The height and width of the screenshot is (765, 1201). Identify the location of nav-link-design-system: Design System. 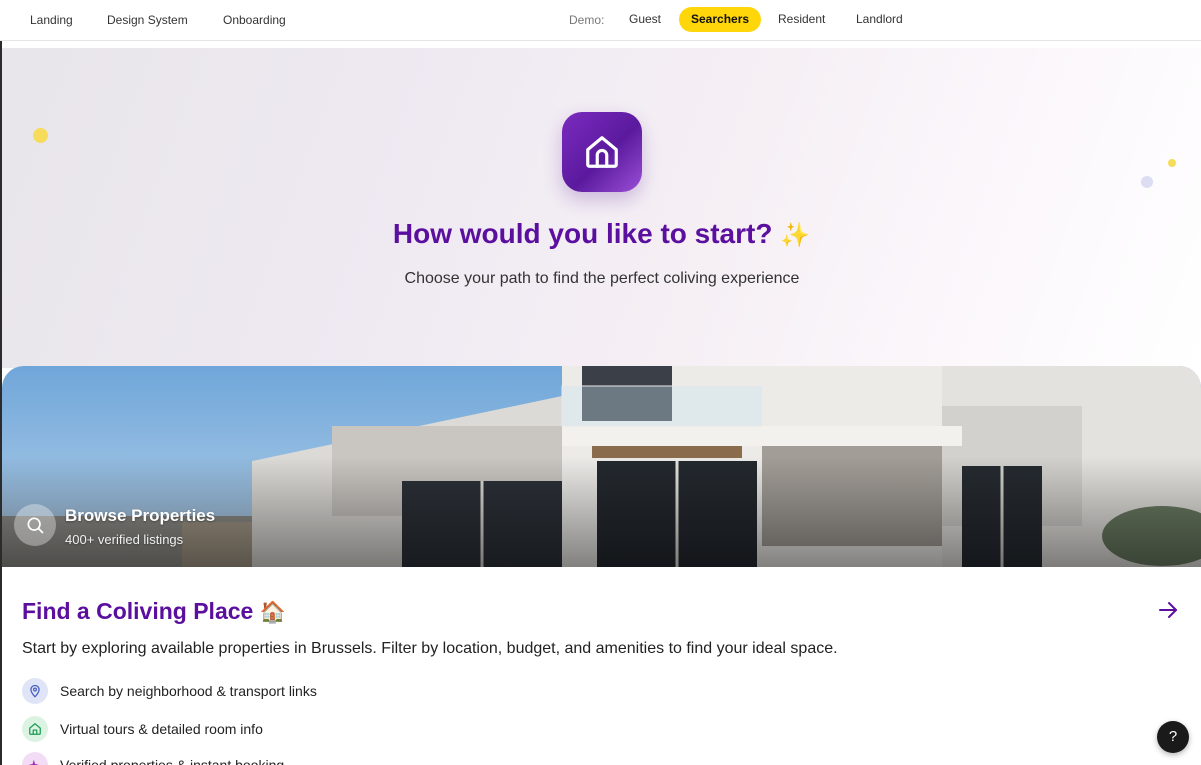
(147, 20).